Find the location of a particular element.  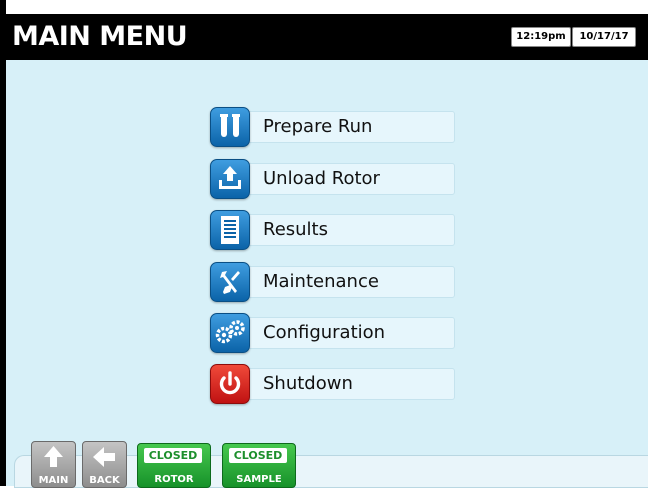

main-button: MAIN is located at coordinates (53, 464).